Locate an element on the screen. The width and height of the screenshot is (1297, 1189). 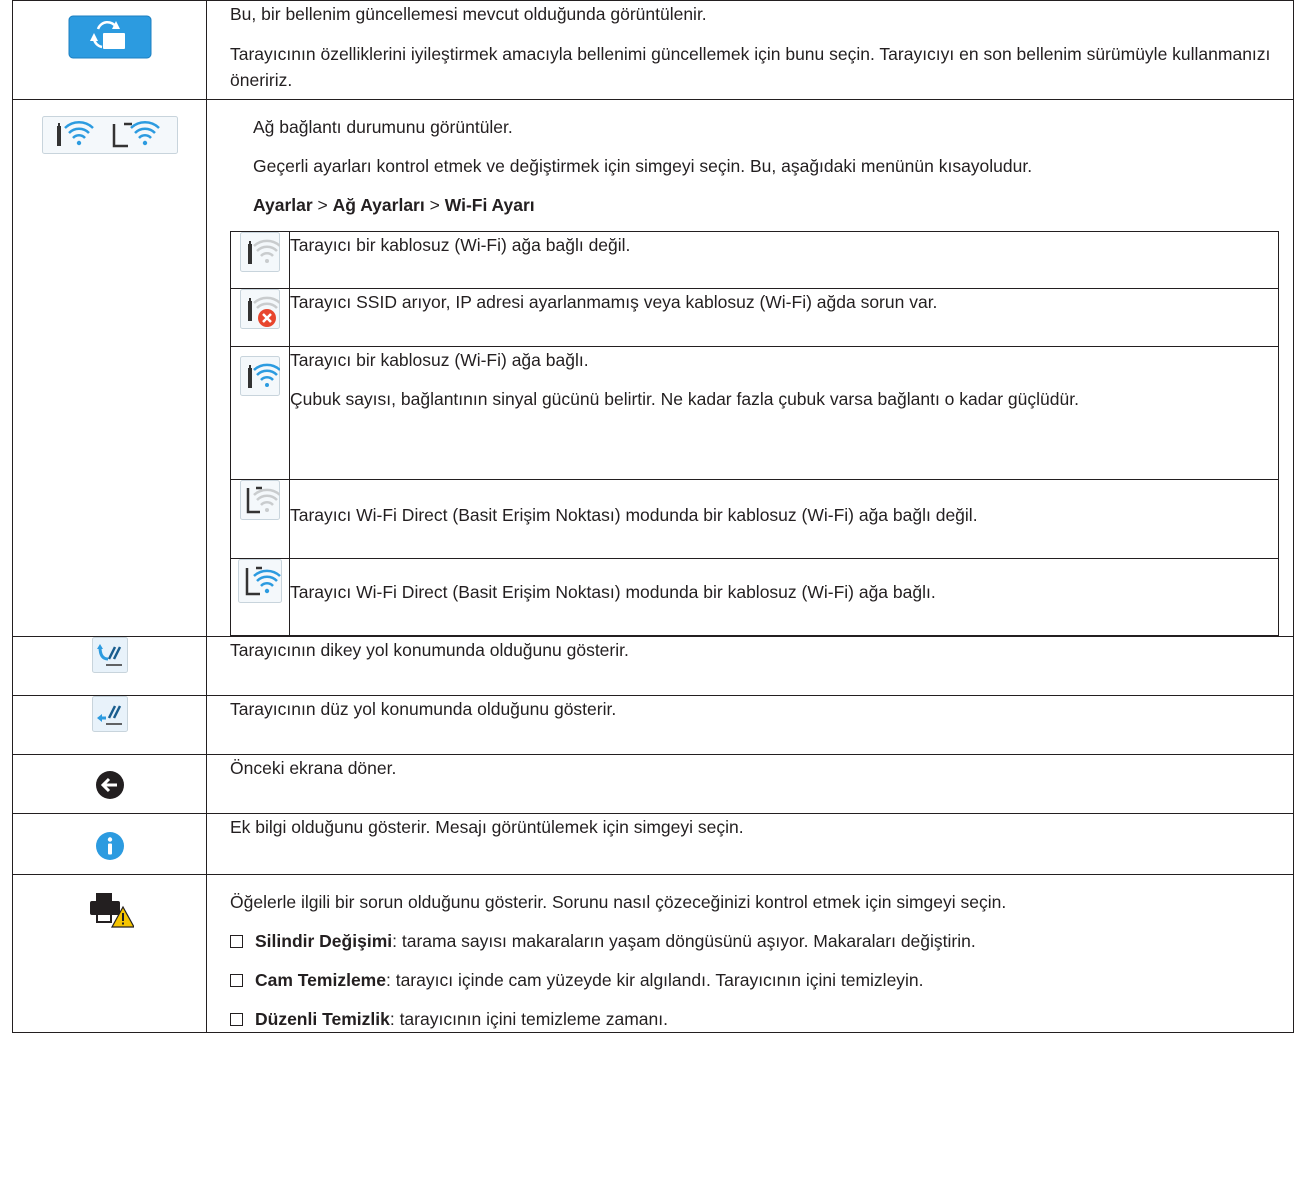
network-icon-cell is located at coordinates (109, 368).